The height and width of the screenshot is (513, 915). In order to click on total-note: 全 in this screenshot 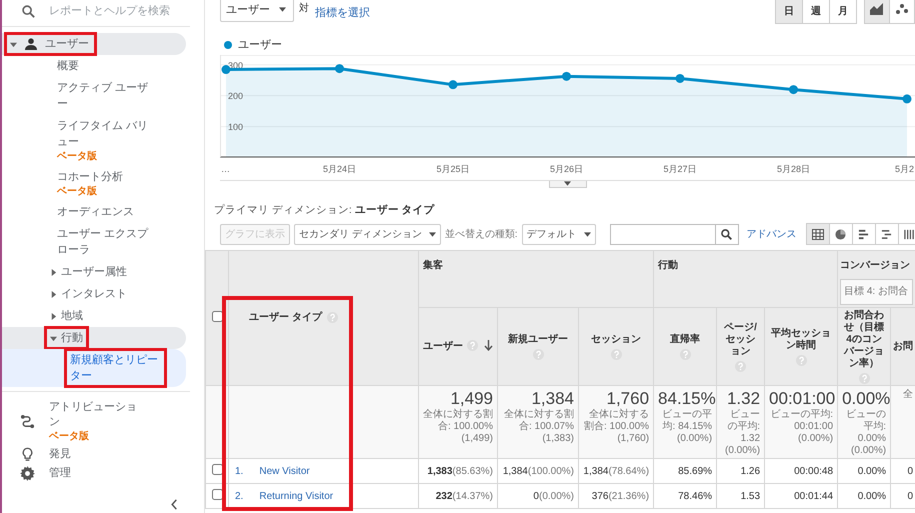, I will do `click(908, 395)`.